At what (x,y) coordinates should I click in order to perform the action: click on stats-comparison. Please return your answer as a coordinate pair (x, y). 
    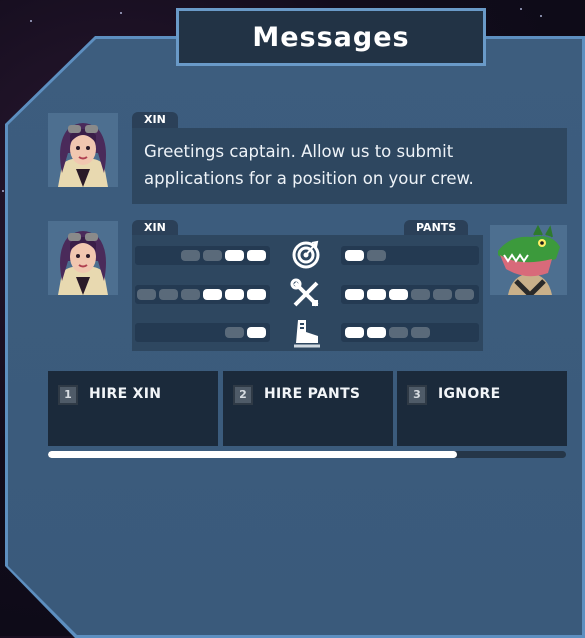
    Looking at the image, I should click on (307, 293).